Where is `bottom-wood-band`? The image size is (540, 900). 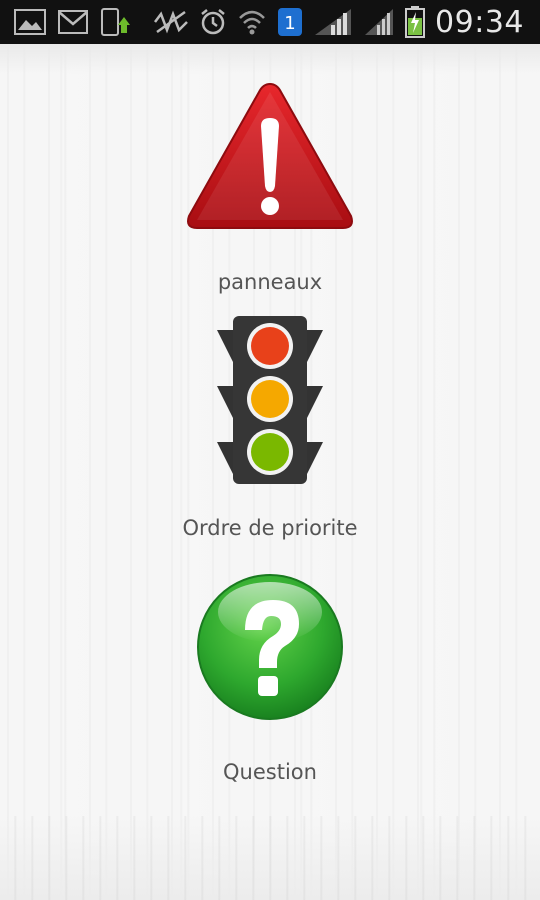 bottom-wood-band is located at coordinates (270, 858).